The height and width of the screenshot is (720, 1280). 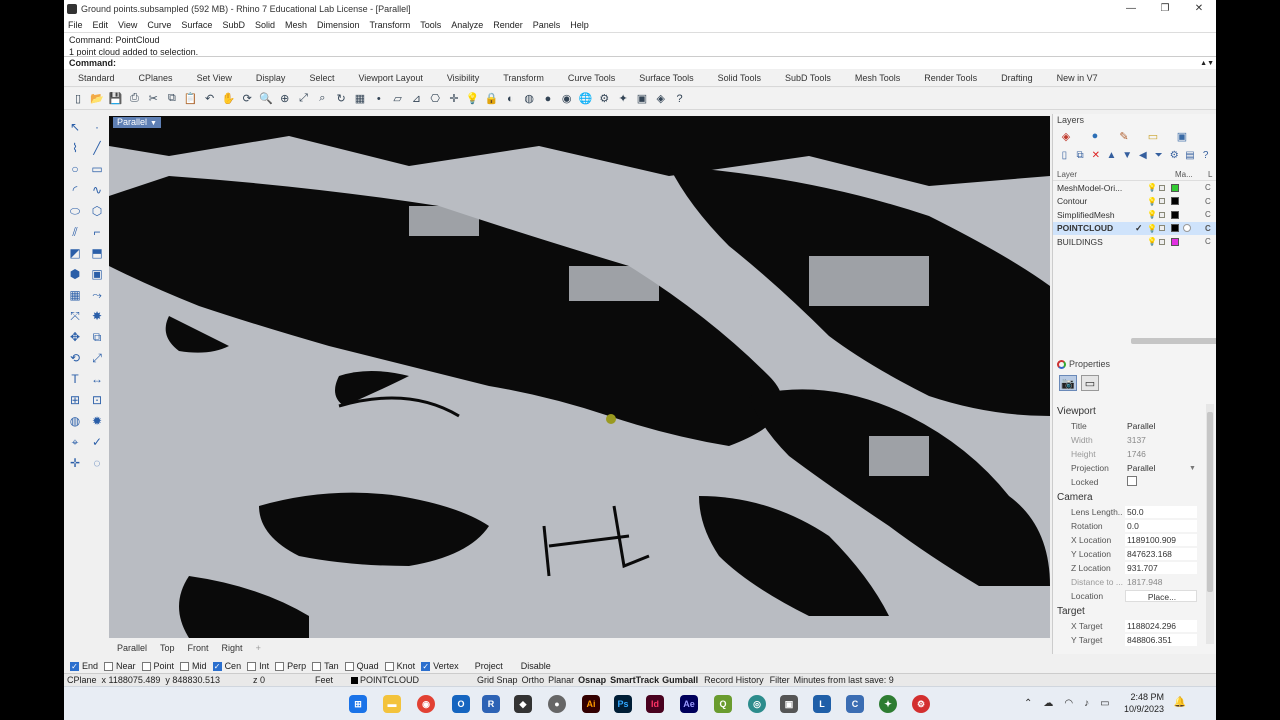 I want to click on prop-value: 0.0, so click(x=1161, y=526).